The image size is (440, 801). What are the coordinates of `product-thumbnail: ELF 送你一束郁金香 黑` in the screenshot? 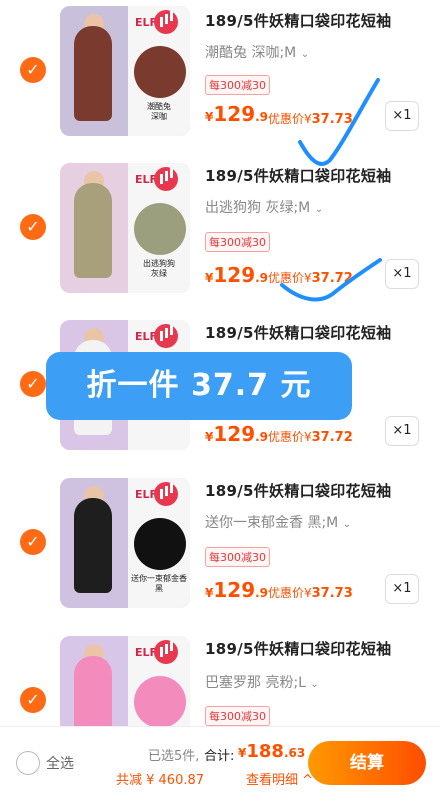 It's located at (125, 543).